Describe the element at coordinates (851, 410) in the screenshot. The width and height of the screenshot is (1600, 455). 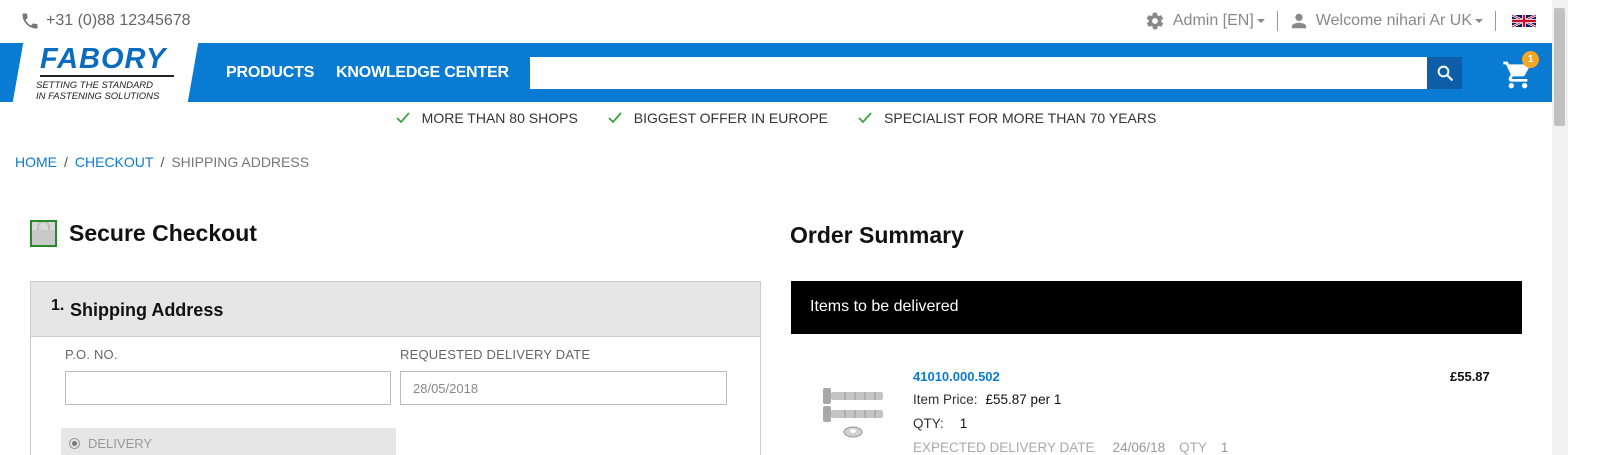
I see `bolt-product-image` at that location.